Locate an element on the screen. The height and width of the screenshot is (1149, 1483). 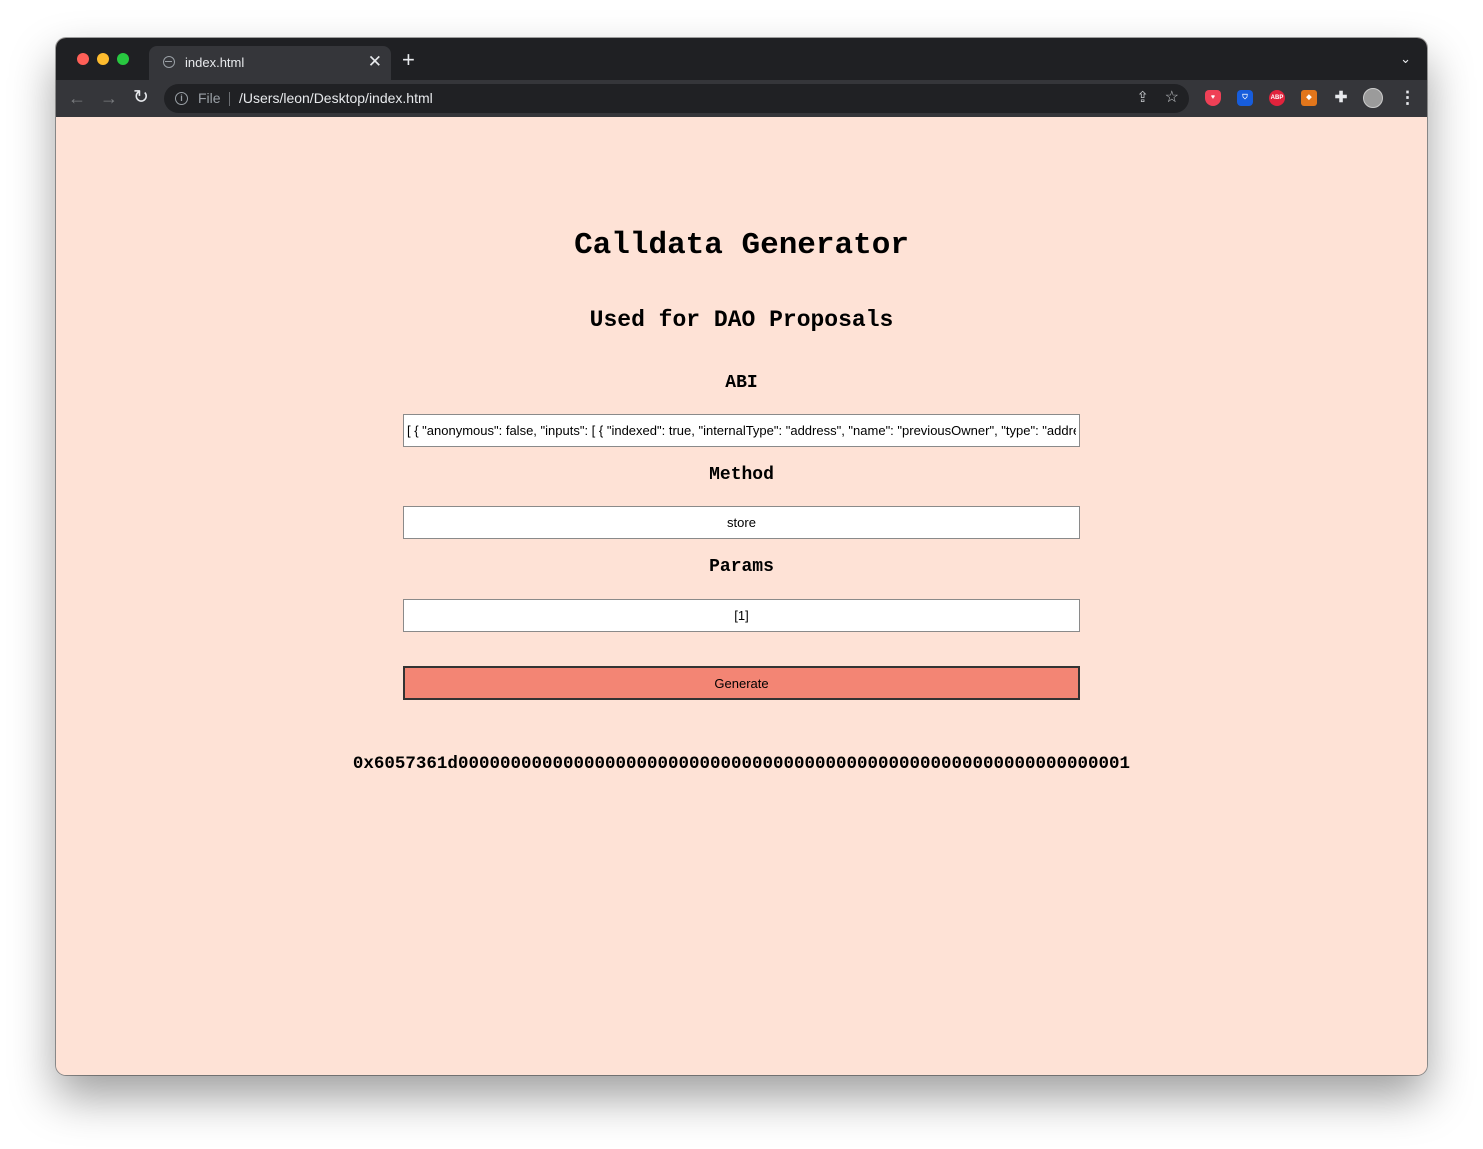
menu-kebab-icon: ⋮ is located at coordinates (1407, 97).